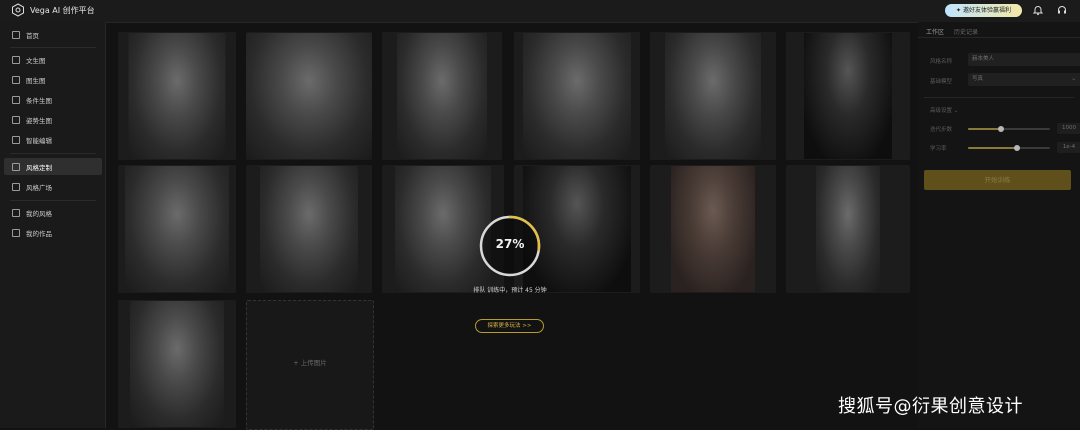 This screenshot has width=1080, height=430. What do you see at coordinates (53, 212) in the screenshot?
I see `sidebar-item-my-styles: 我的风格` at bounding box center [53, 212].